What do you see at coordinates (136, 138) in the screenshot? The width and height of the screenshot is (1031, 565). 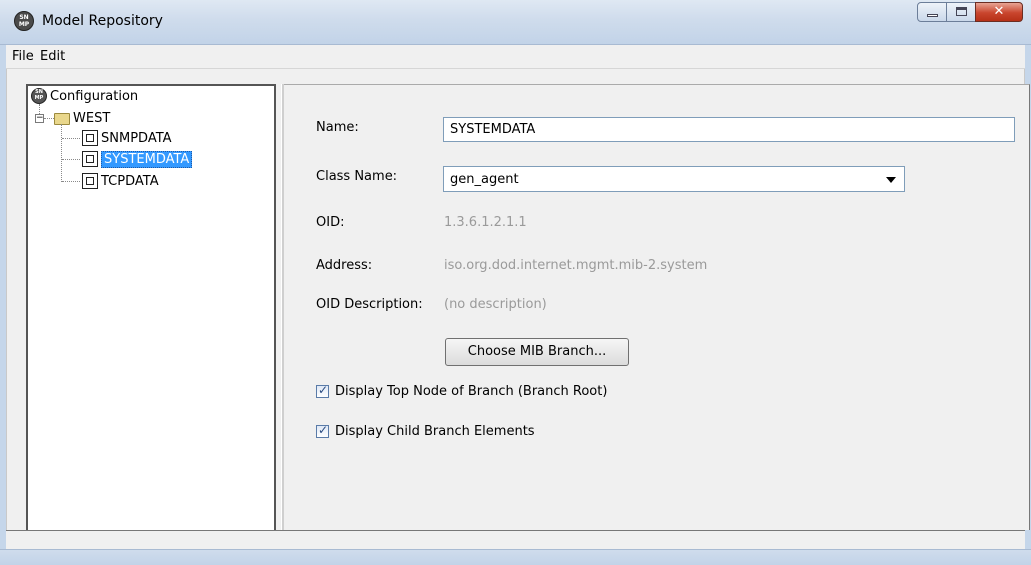 I see `tree-item-label: SNMPDATA` at bounding box center [136, 138].